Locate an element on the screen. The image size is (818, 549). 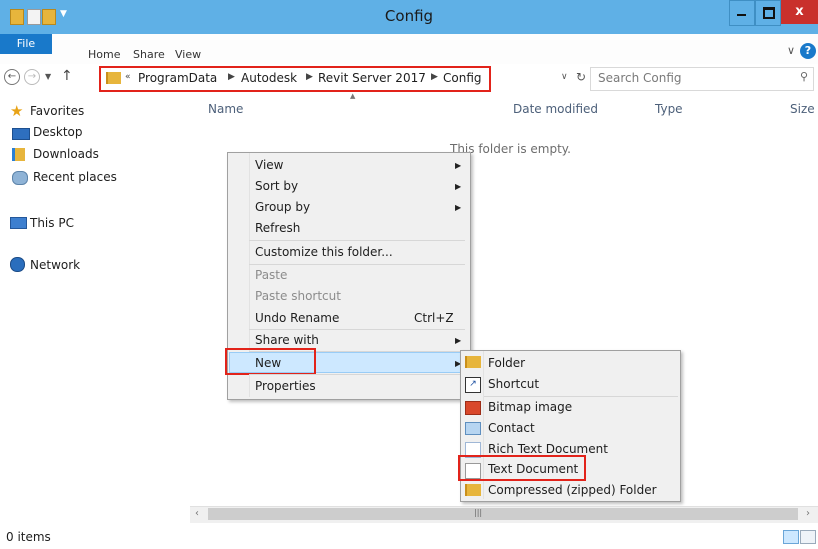
submenu-item-bitmap: Bitmap image is located at coordinates (530, 407).